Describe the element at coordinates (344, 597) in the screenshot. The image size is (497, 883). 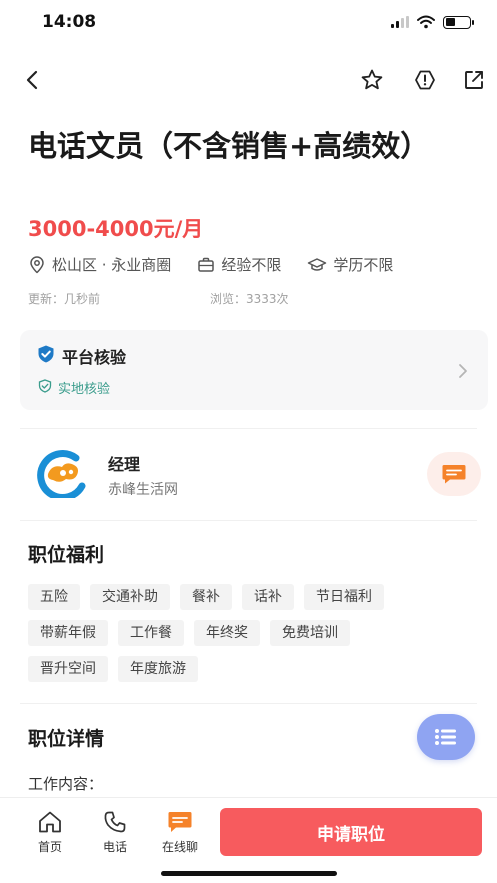
I see `benefit-tag: 节日福利` at that location.